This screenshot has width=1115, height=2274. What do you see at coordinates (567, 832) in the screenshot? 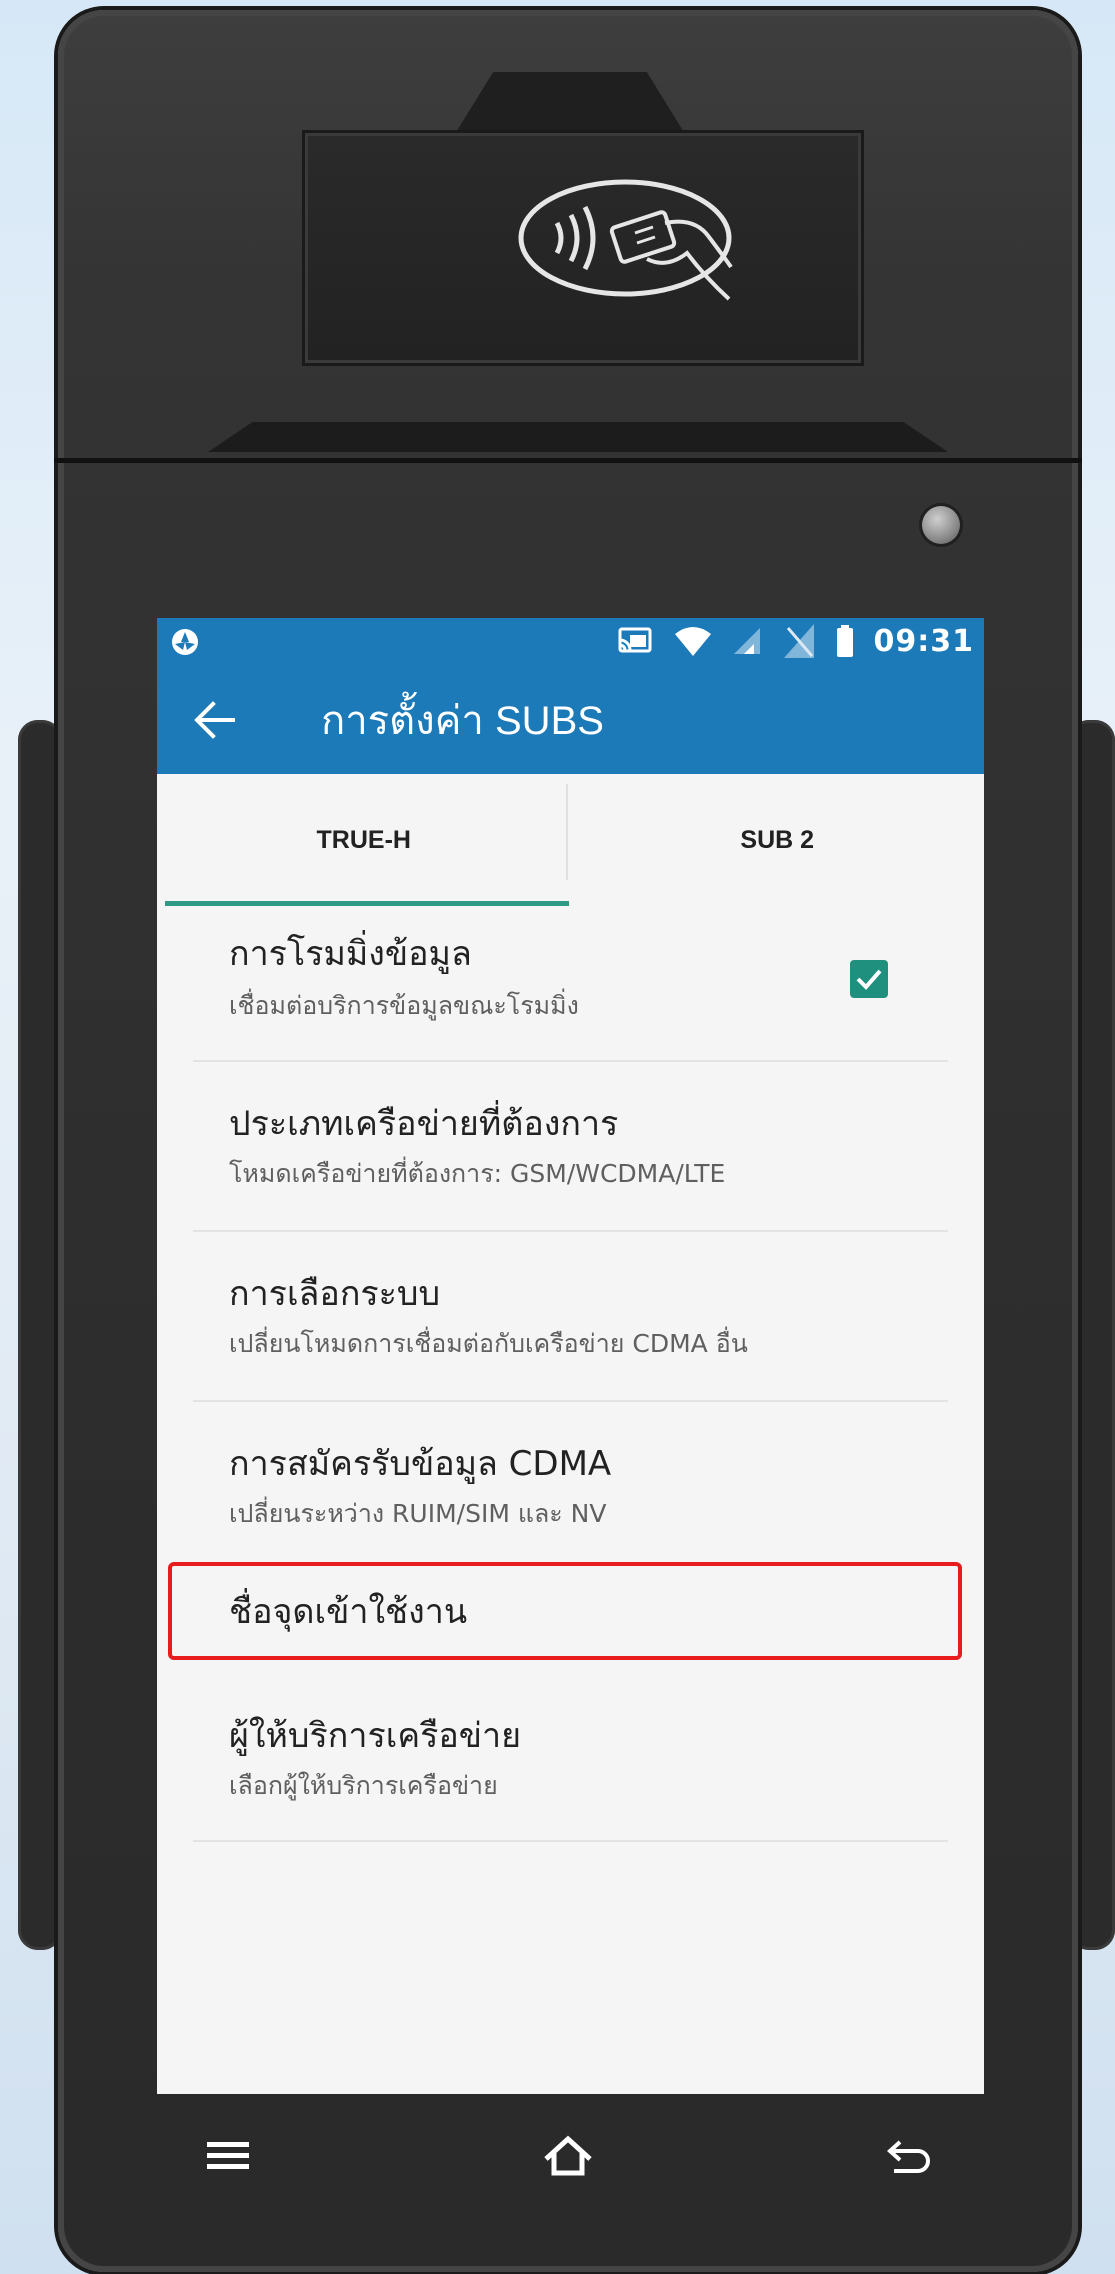
I see `tab-divider` at bounding box center [567, 832].